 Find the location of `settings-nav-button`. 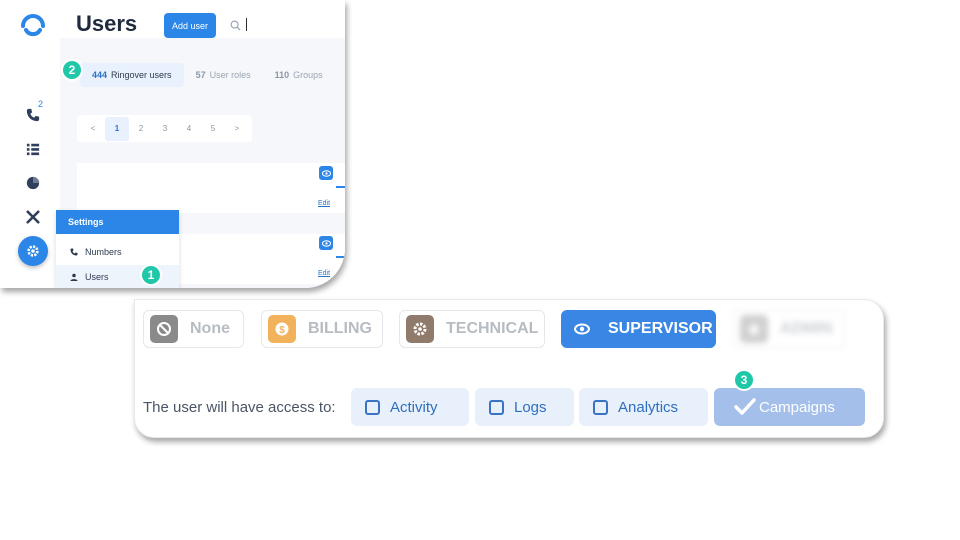

settings-nav-button is located at coordinates (33, 251).